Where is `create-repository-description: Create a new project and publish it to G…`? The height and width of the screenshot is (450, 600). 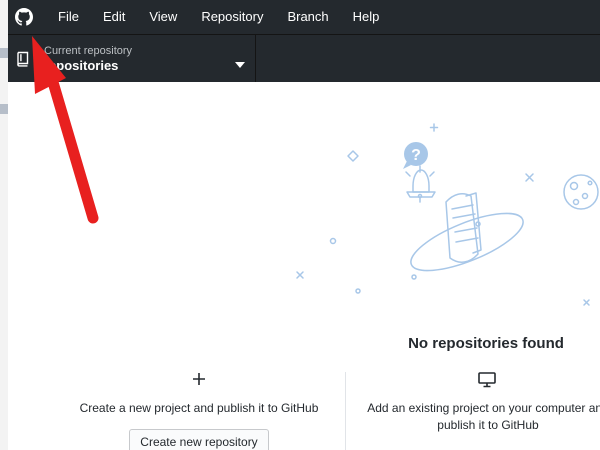
create-repository-description: Create a new project and publish it to G… is located at coordinates (199, 408).